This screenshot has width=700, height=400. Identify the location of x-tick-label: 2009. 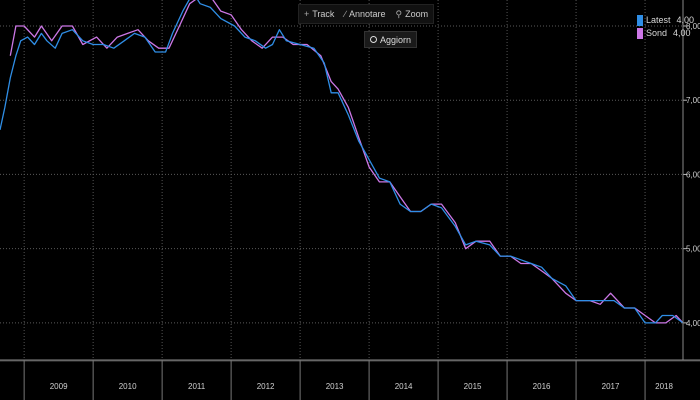
(59, 386).